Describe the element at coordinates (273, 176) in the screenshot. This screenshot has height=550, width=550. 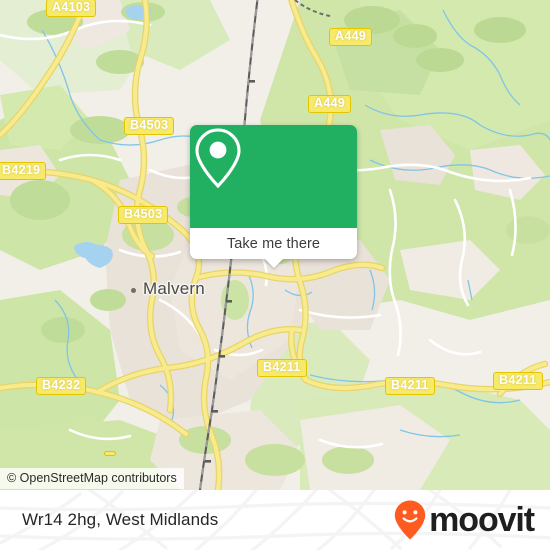
I see `callout-icon-area` at that location.